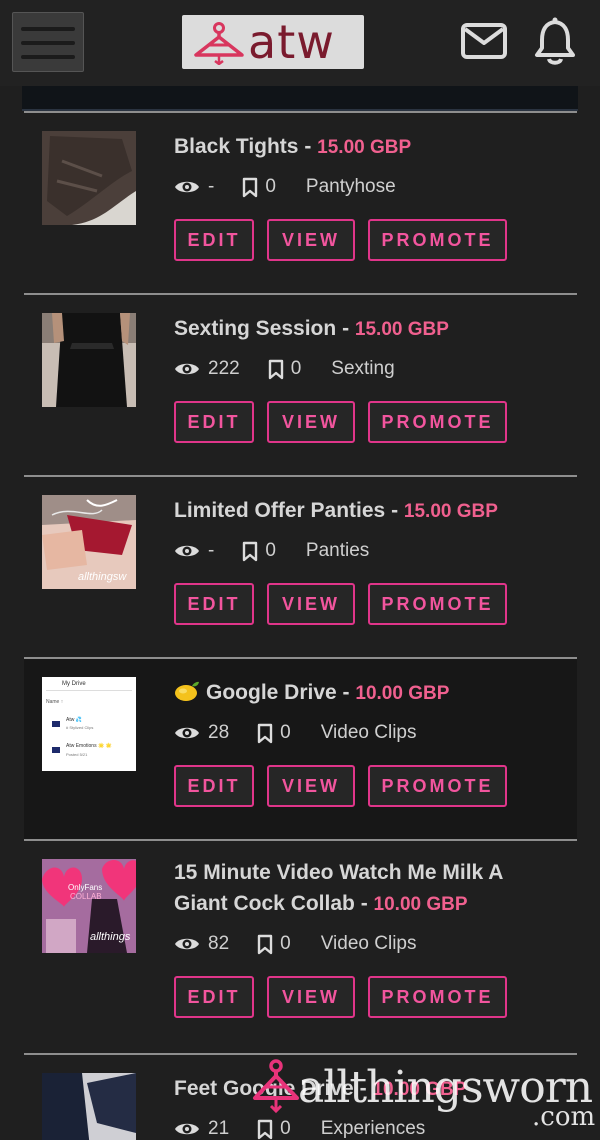 This screenshot has height=1140, width=600. I want to click on listing-category: Sexting, so click(363, 368).